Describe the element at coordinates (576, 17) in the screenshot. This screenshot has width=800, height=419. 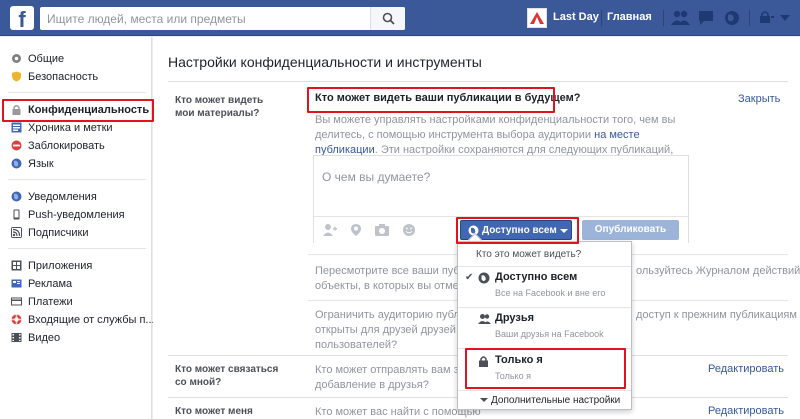
I see `profile-link: Last Day` at that location.